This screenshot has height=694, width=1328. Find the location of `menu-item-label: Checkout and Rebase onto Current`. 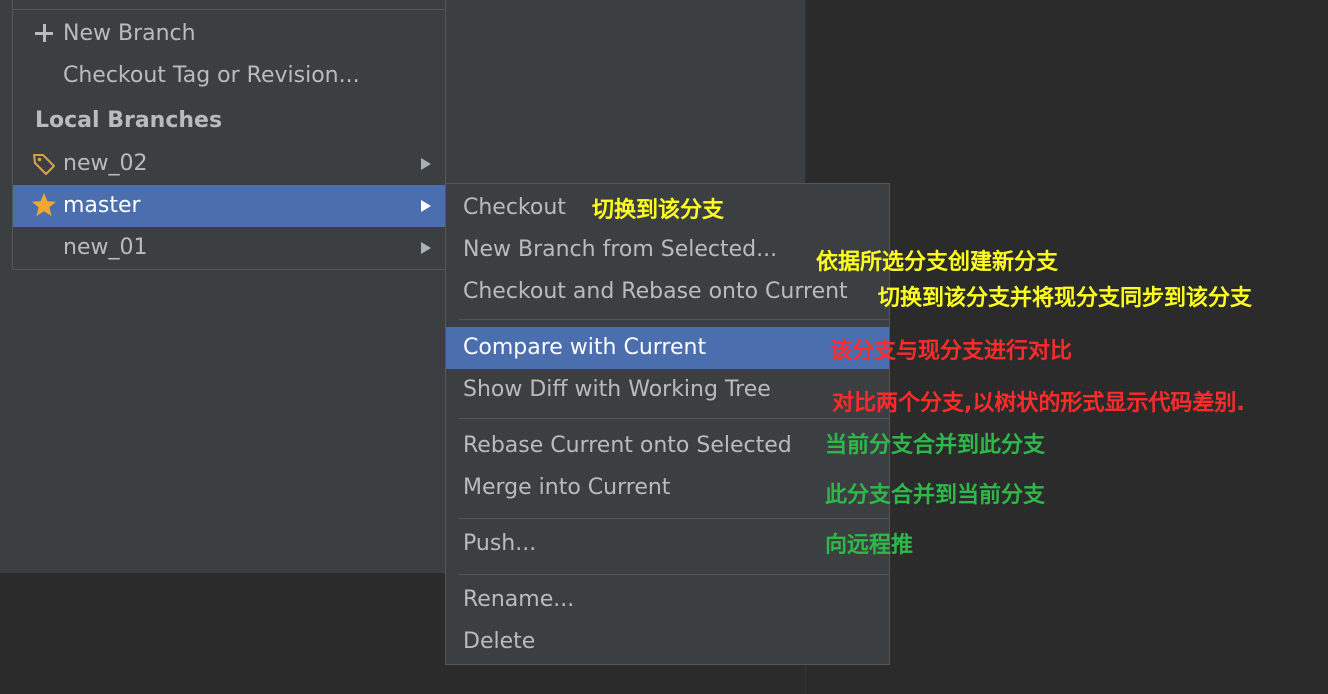

menu-item-label: Checkout and Rebase onto Current is located at coordinates (655, 291).